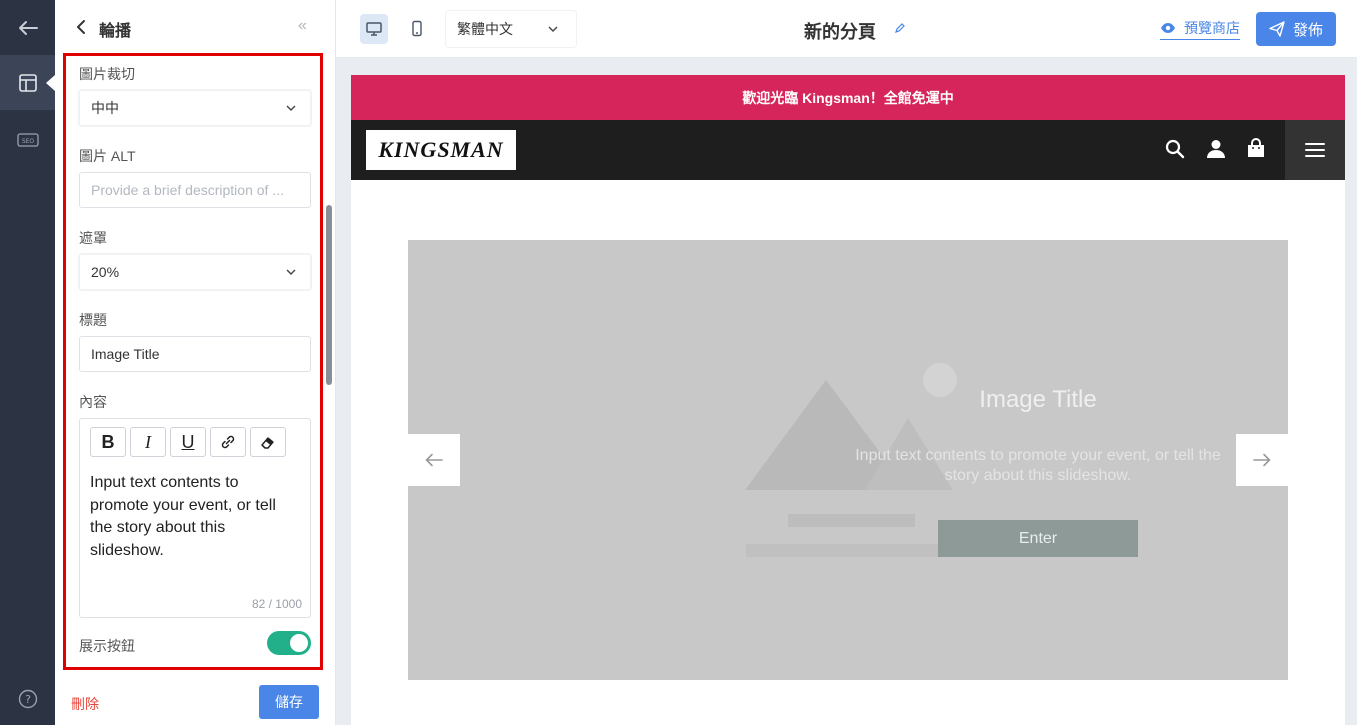  I want to click on arrow-right-icon, so click(1262, 460).